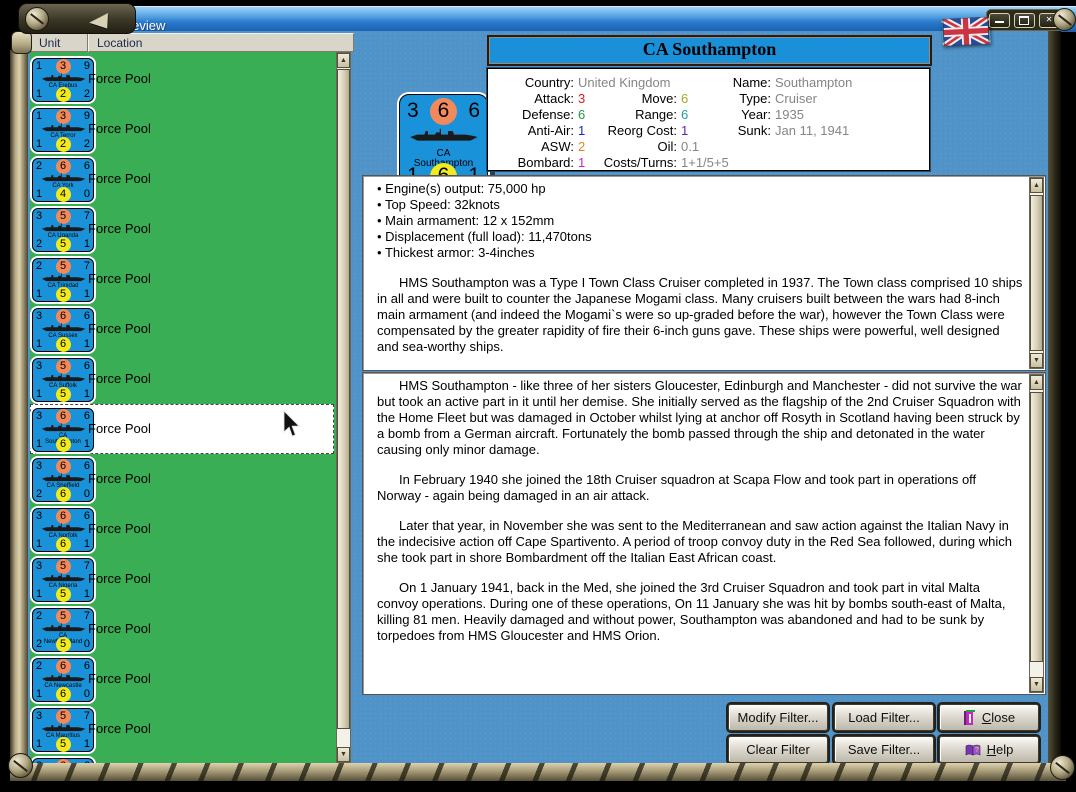  I want to click on unit-counter: 3 5 7 CA Mauritius 1 5 1, so click(63, 730).